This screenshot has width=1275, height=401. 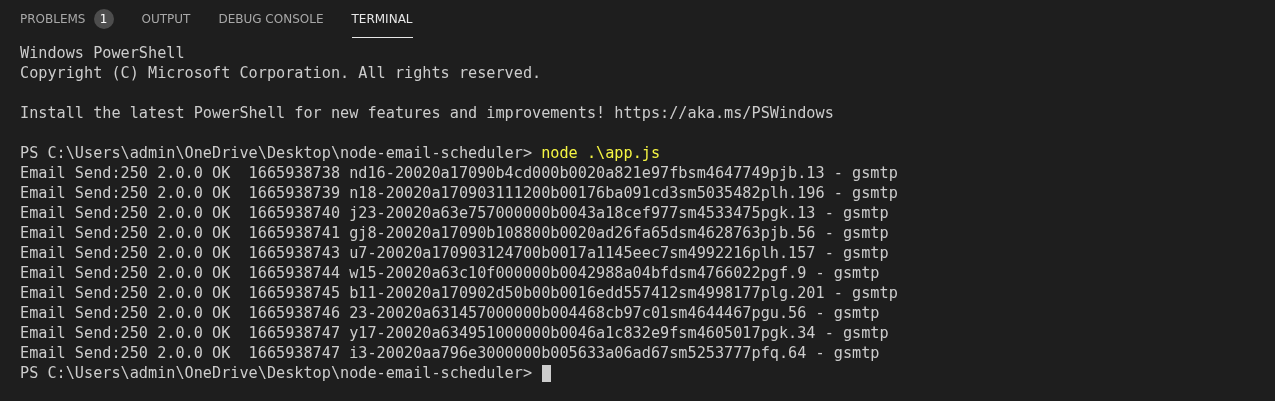 I want to click on panel-tab: DEBUG CONSOLE, so click(x=271, y=19).